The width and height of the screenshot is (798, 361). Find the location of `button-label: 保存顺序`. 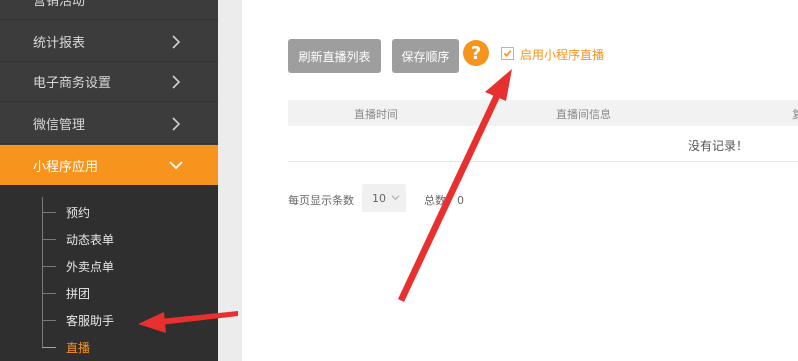

button-label: 保存顺序 is located at coordinates (425, 56).